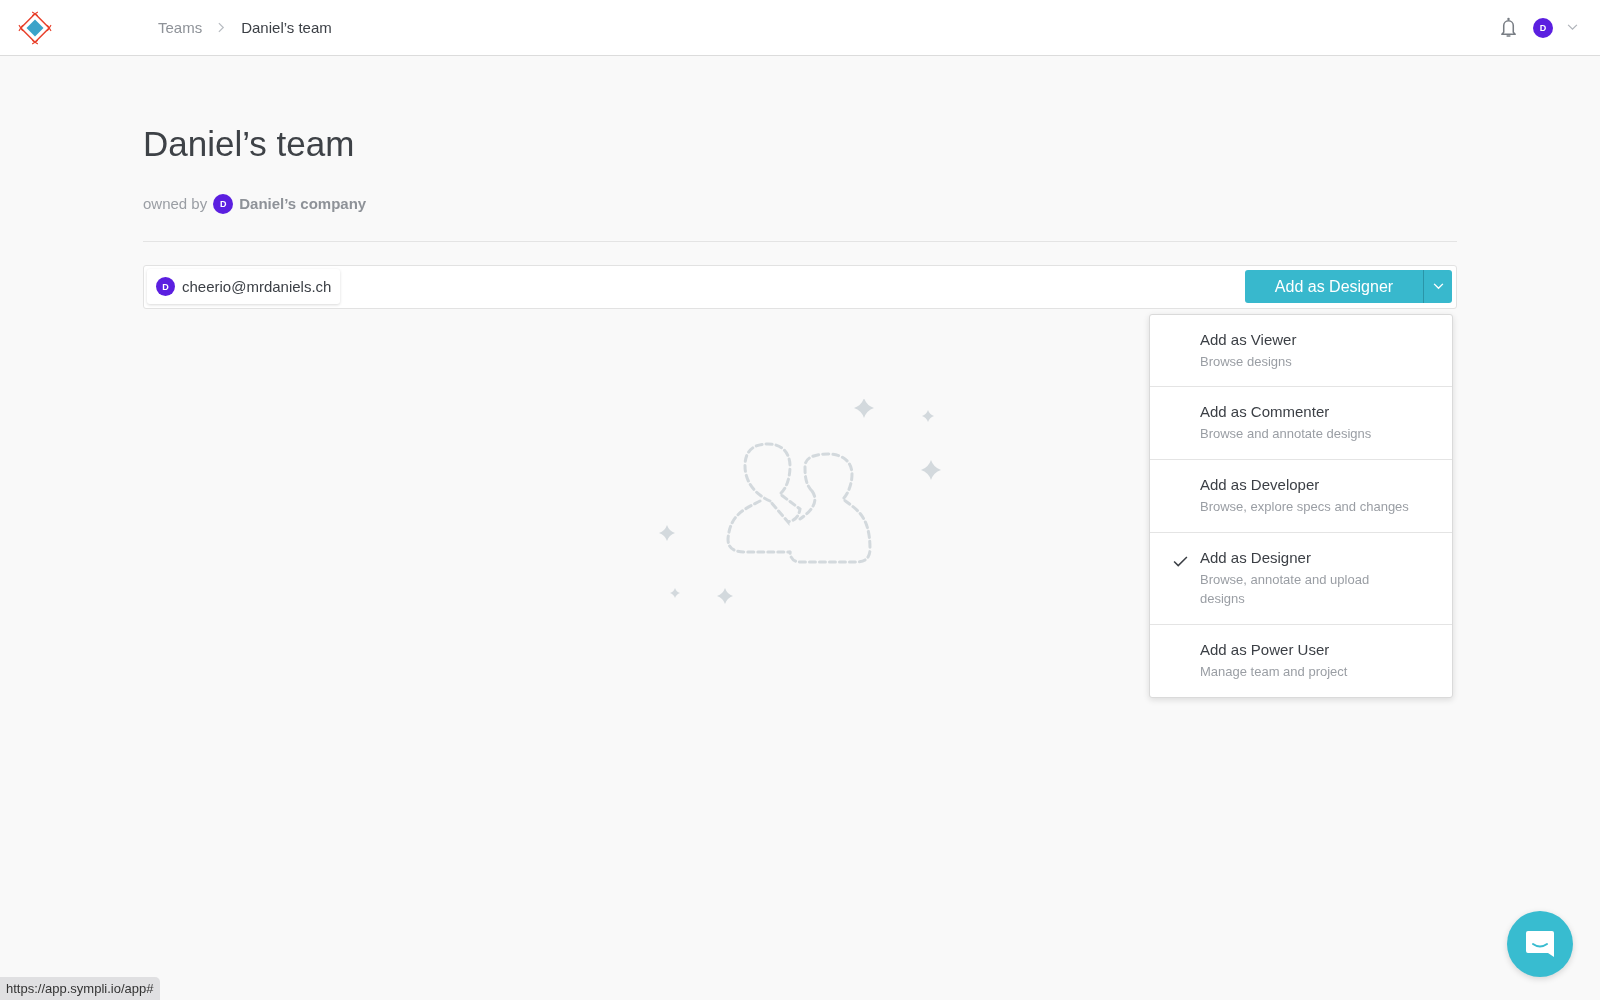 The height and width of the screenshot is (1000, 1600). Describe the element at coordinates (1265, 412) in the screenshot. I see `role-title: Add as Commenter` at that location.